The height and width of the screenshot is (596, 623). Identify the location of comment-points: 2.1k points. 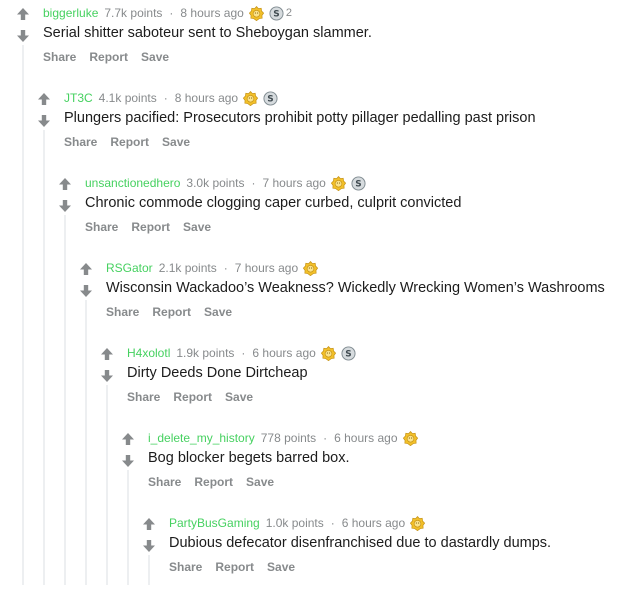
(187, 268).